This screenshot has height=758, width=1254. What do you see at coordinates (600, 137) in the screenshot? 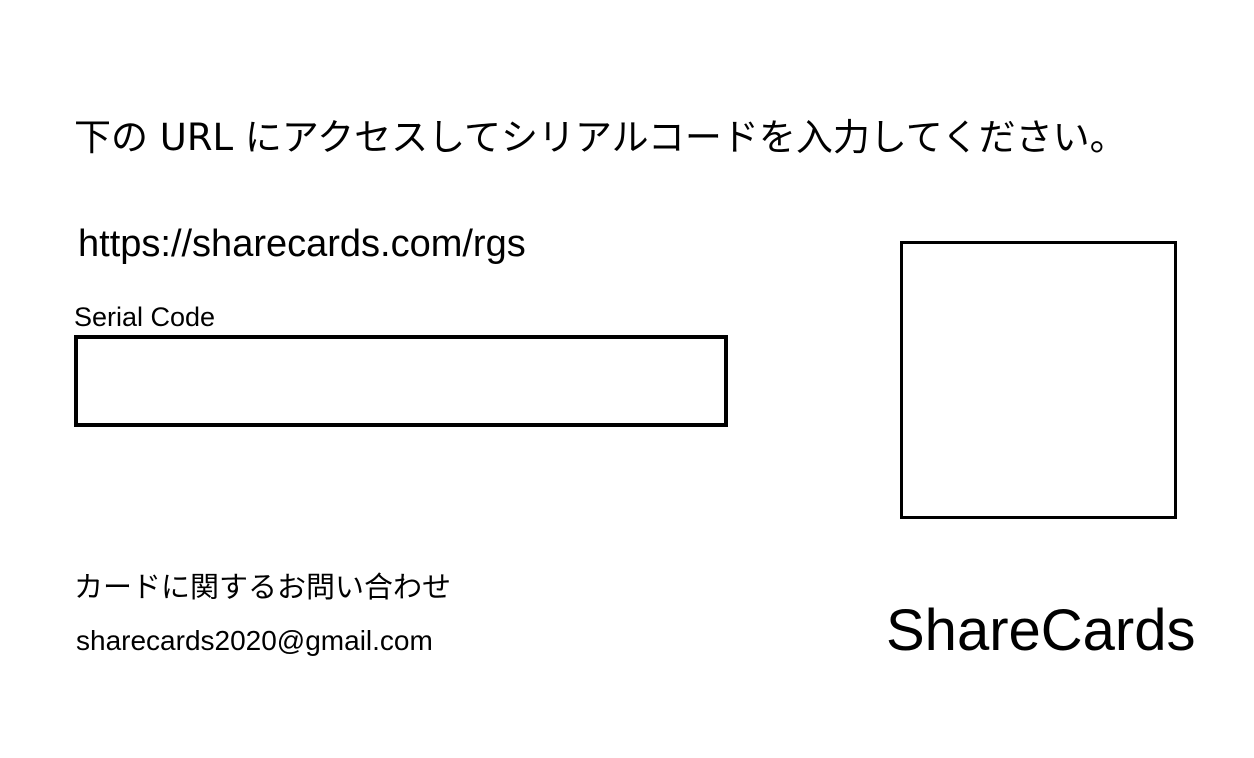
I see `instruction-text: 下の URL にアクセスしてシリアルコードを入力してください。` at bounding box center [600, 137].